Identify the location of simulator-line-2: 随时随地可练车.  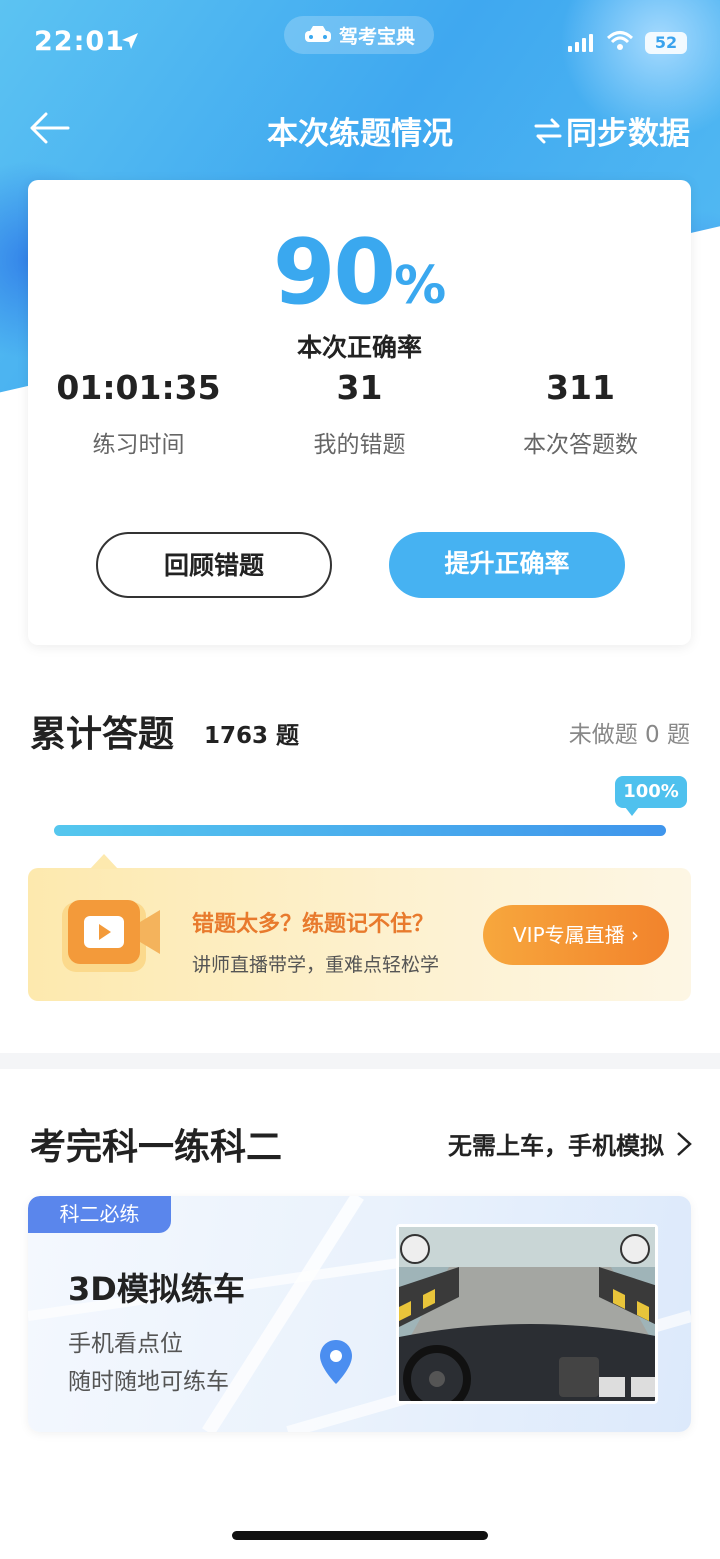
(148, 1382).